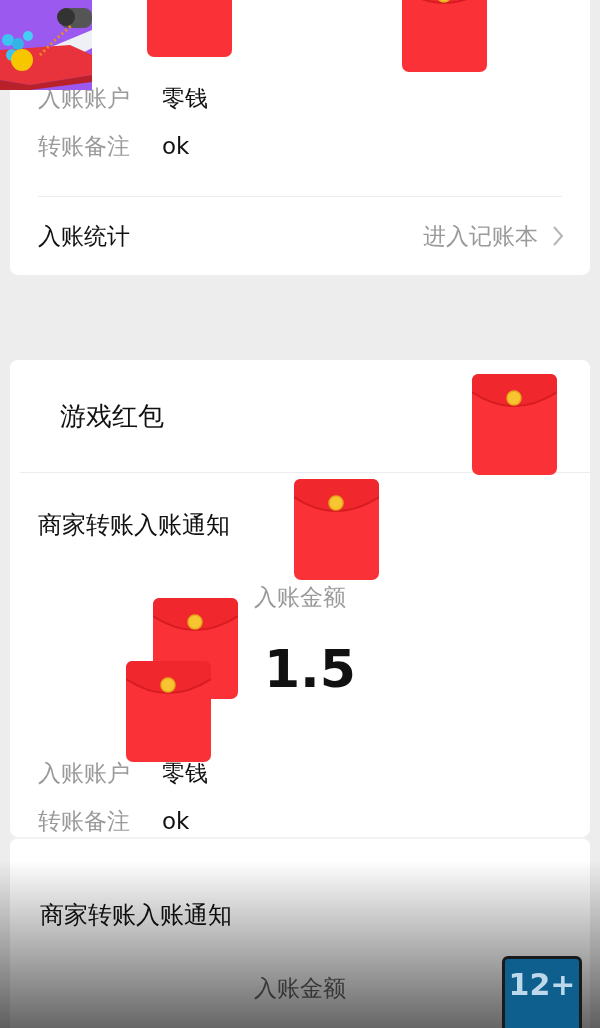  What do you see at coordinates (84, 773) in the screenshot?
I see `field-label: 入账账户` at bounding box center [84, 773].